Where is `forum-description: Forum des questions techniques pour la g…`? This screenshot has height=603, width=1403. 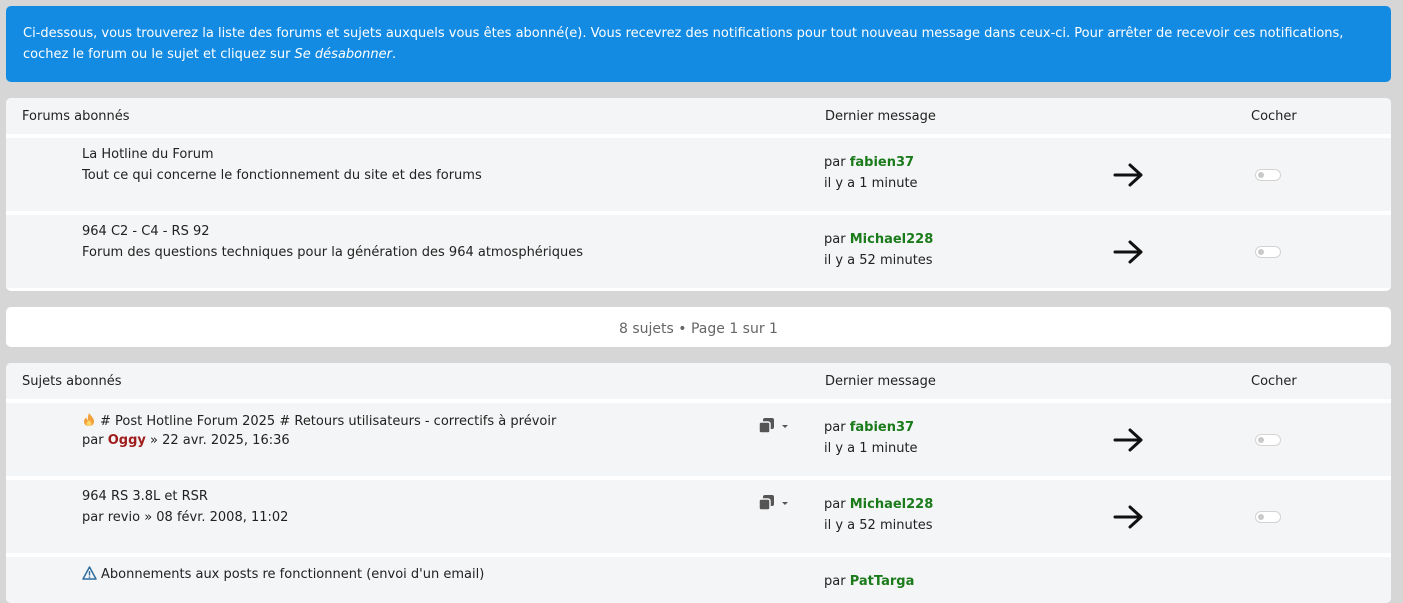
forum-description: Forum des questions techniques pour la g… is located at coordinates (333, 252).